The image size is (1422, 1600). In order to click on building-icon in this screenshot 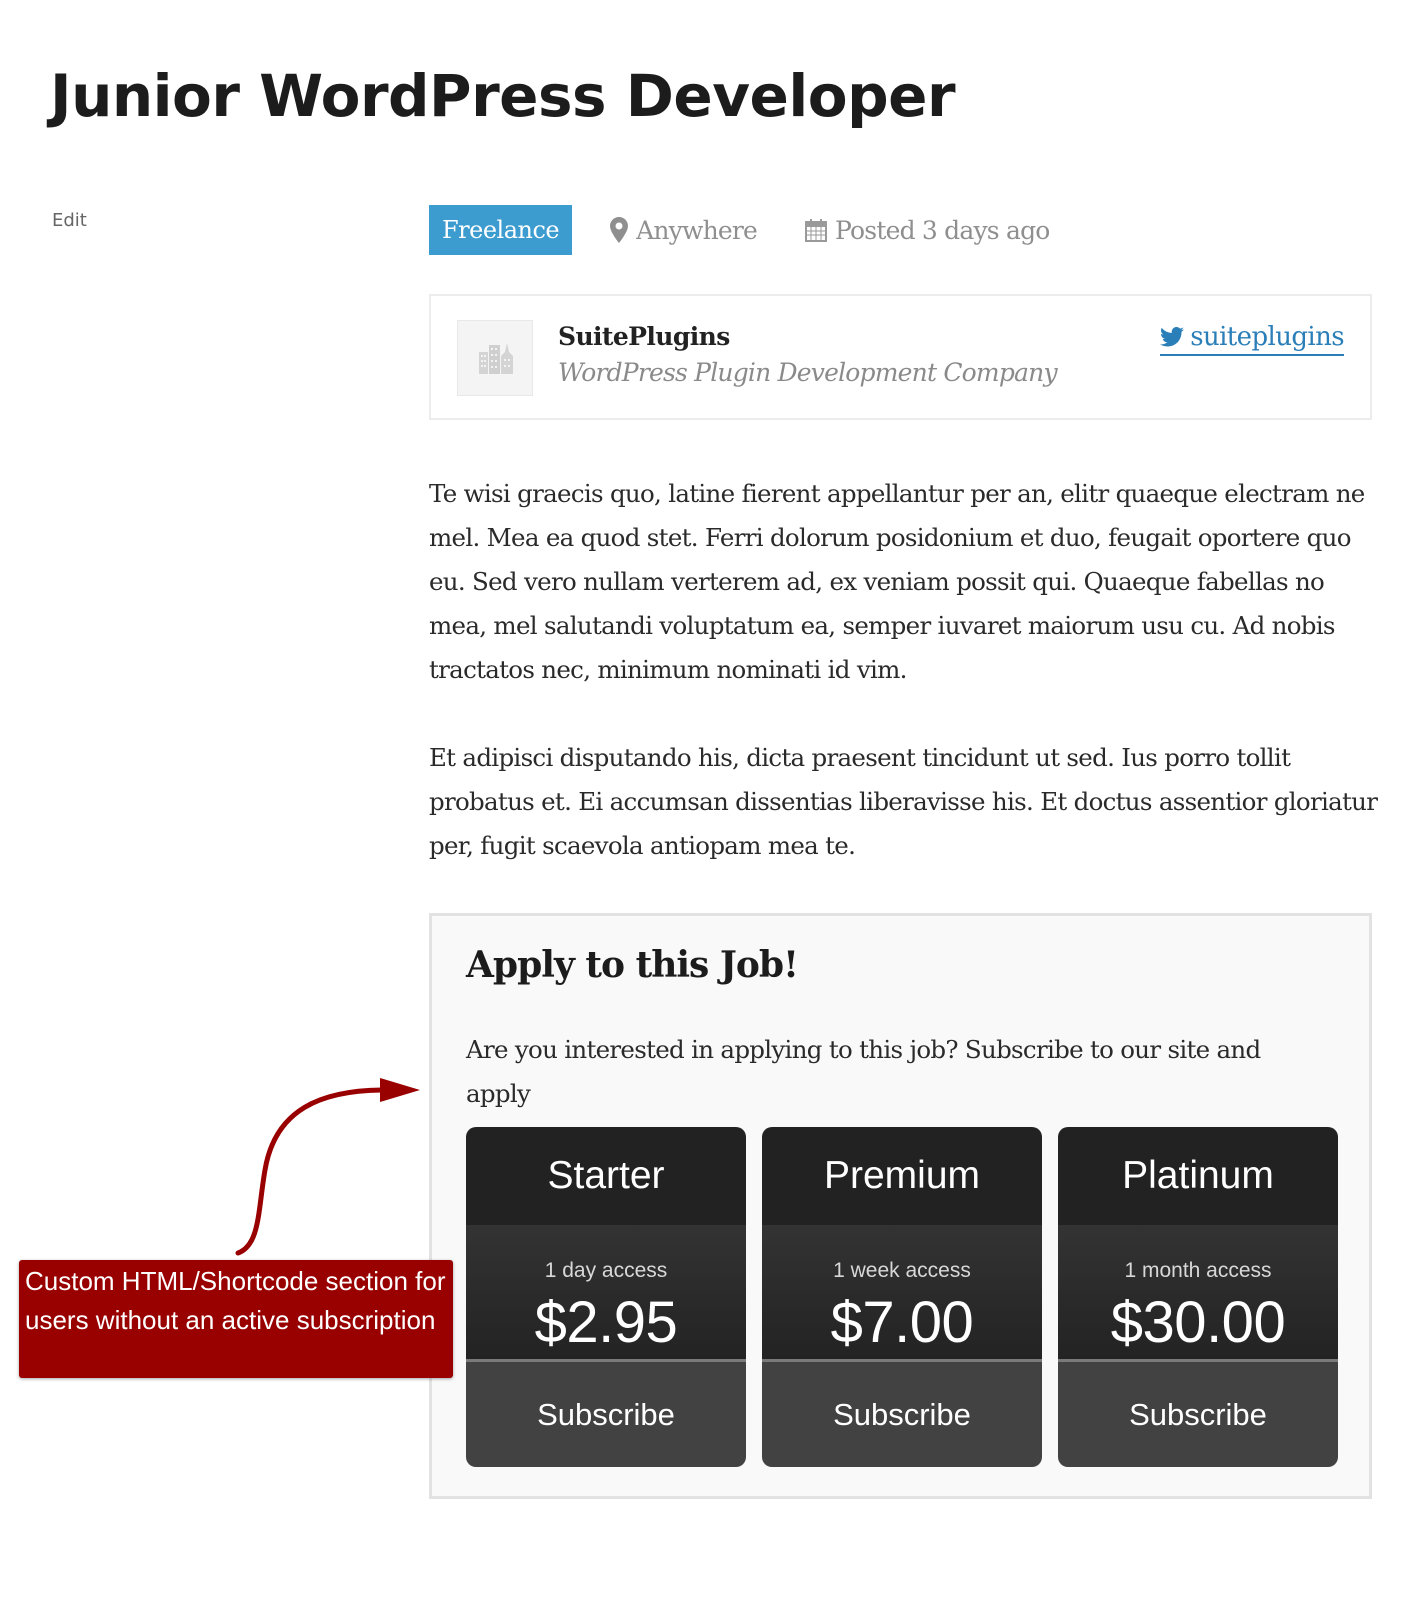, I will do `click(496, 358)`.